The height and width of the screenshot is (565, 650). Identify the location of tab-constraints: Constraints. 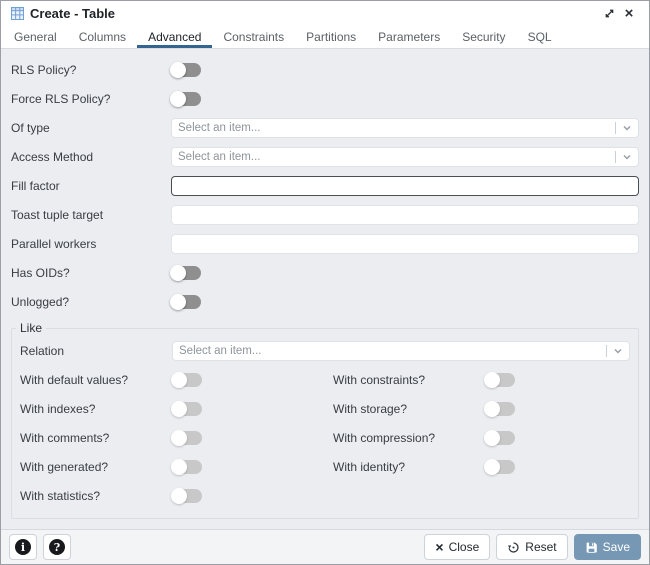
(253, 37).